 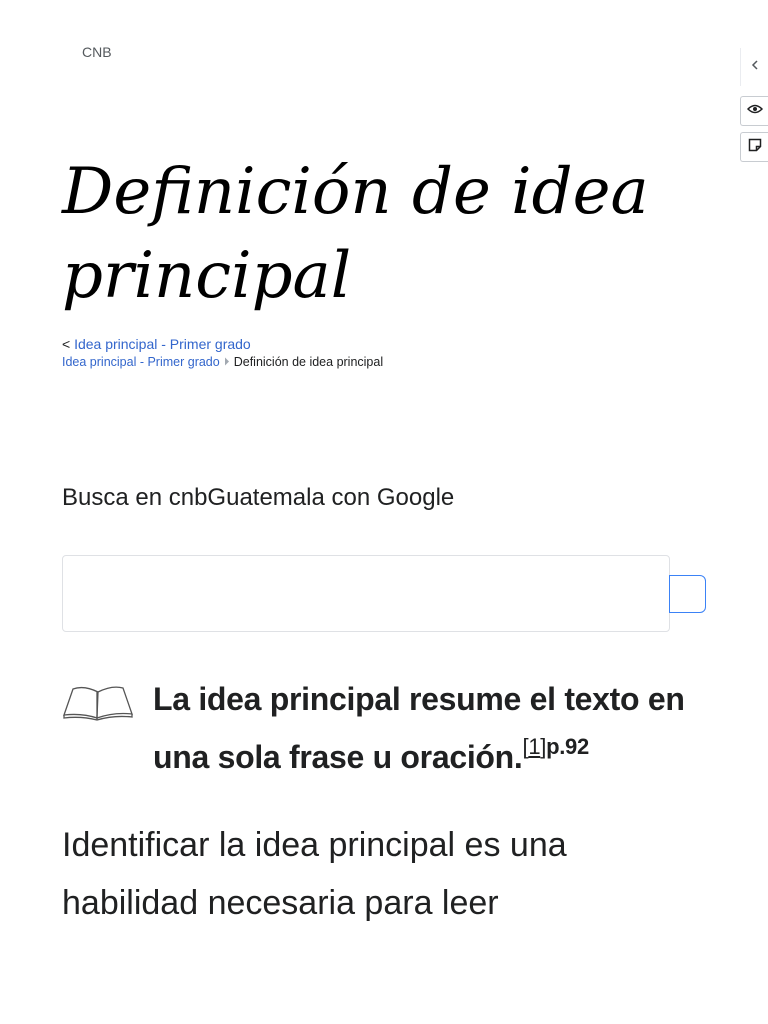 I want to click on note-icon, so click(x=755, y=147).